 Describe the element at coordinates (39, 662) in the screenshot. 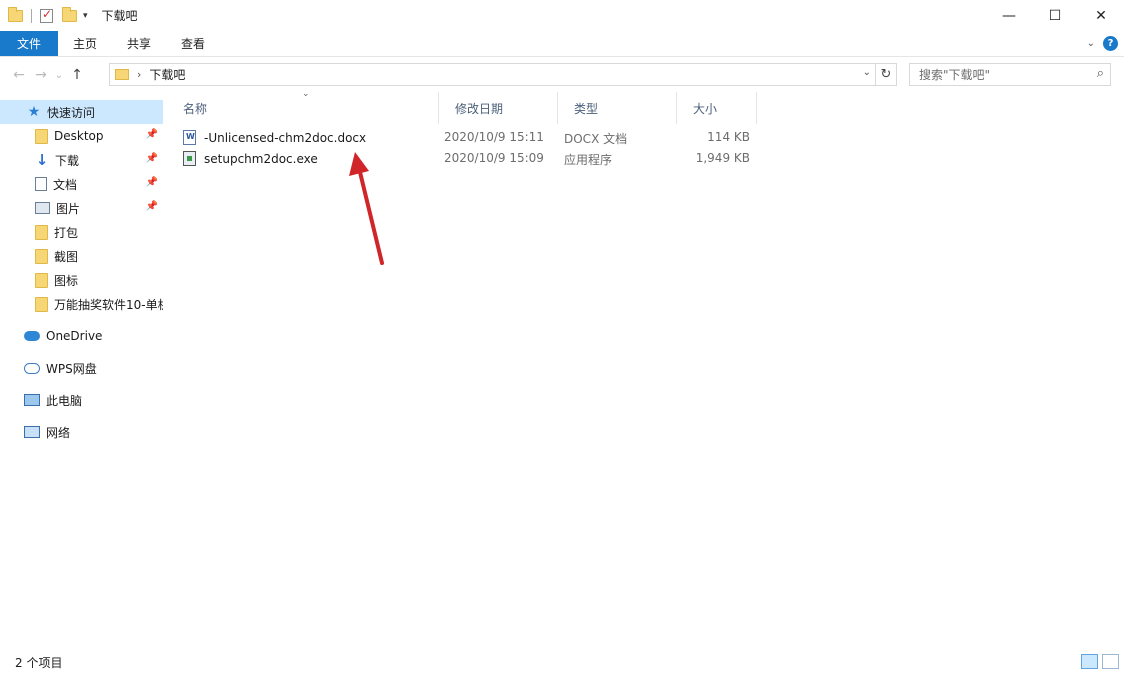

I see `item-count: 2 个项目` at that location.